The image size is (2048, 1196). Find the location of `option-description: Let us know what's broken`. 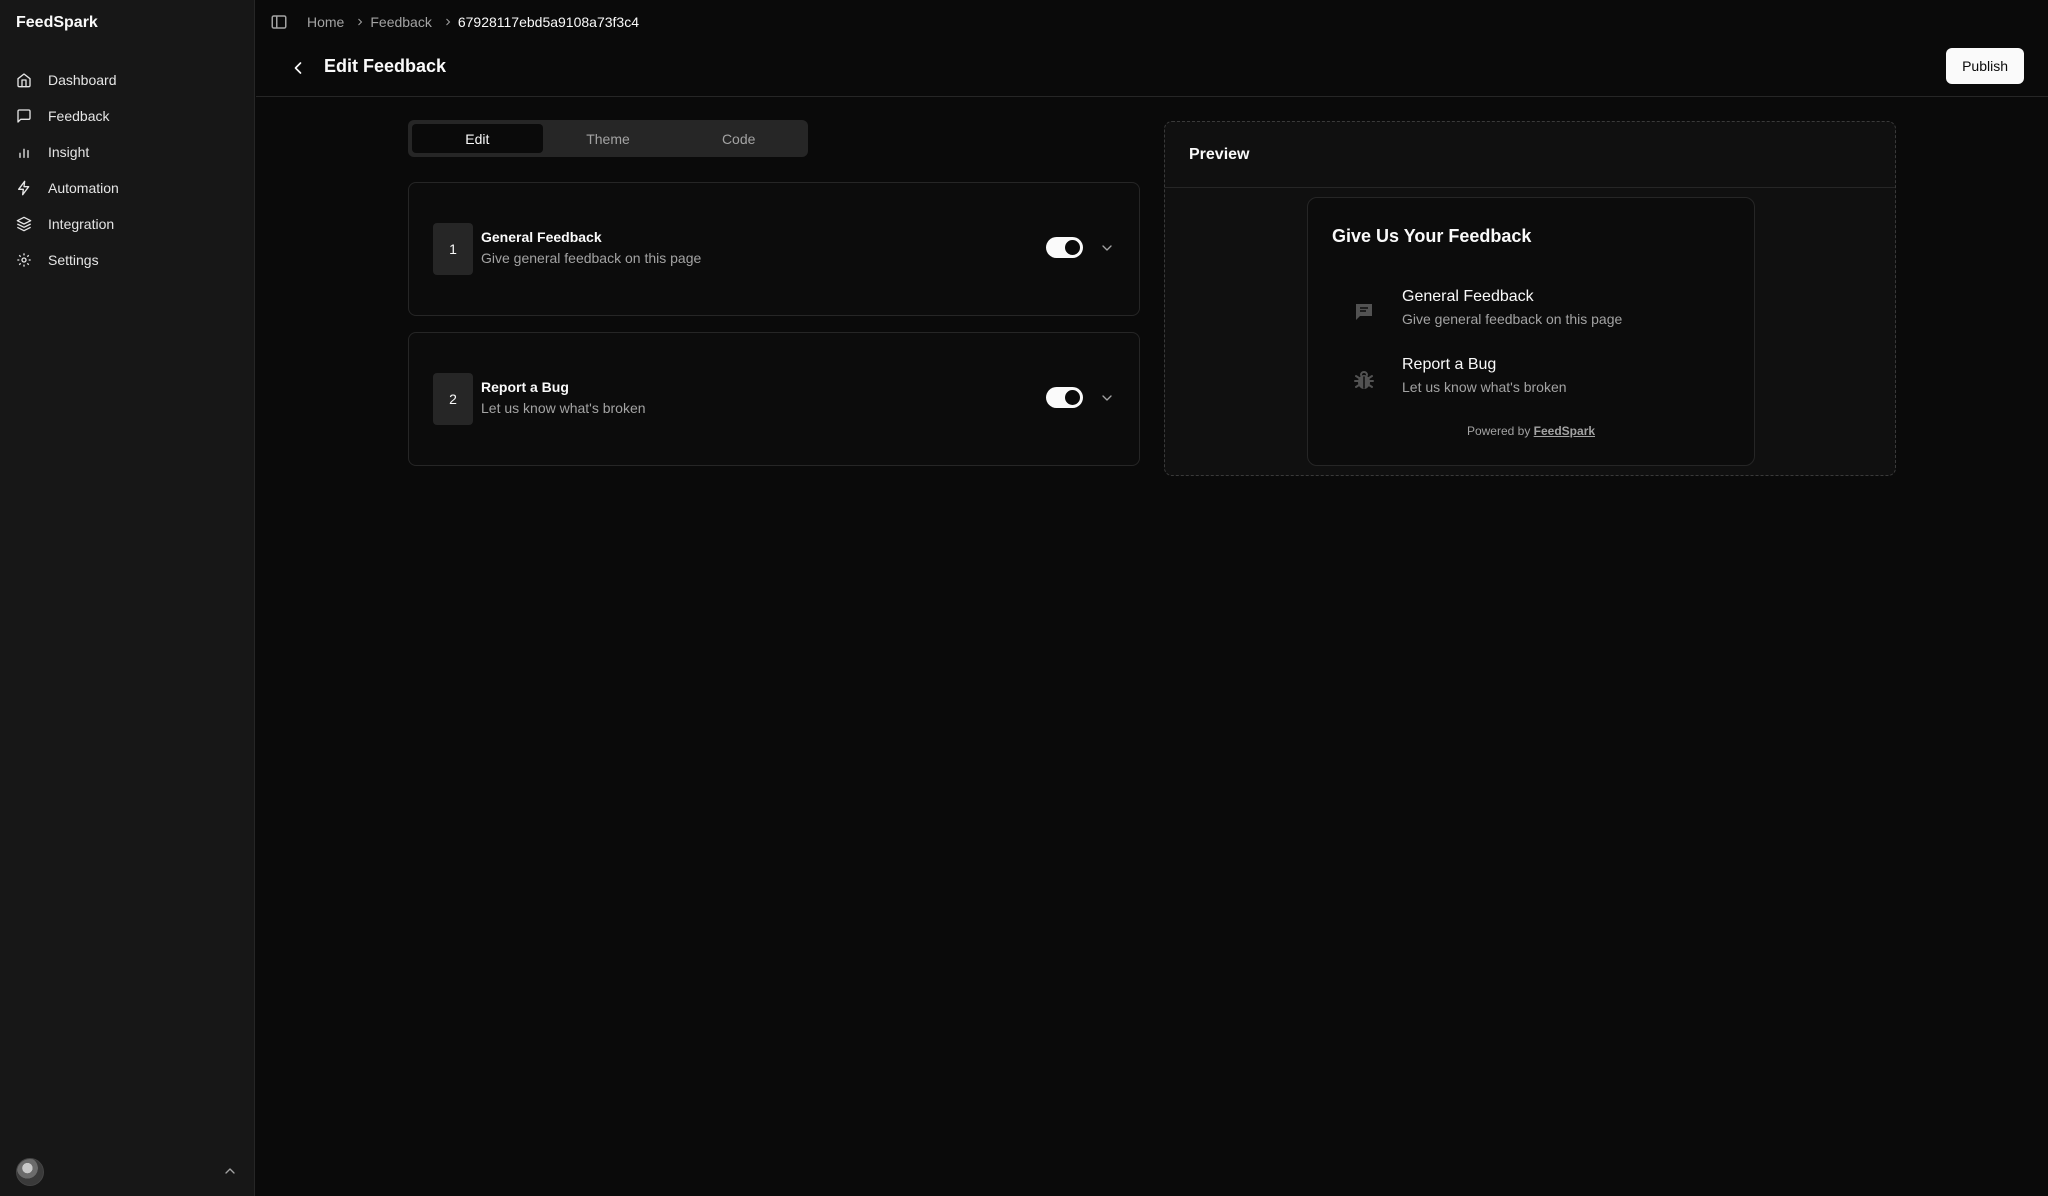

option-description: Let us know what's broken is located at coordinates (563, 408).